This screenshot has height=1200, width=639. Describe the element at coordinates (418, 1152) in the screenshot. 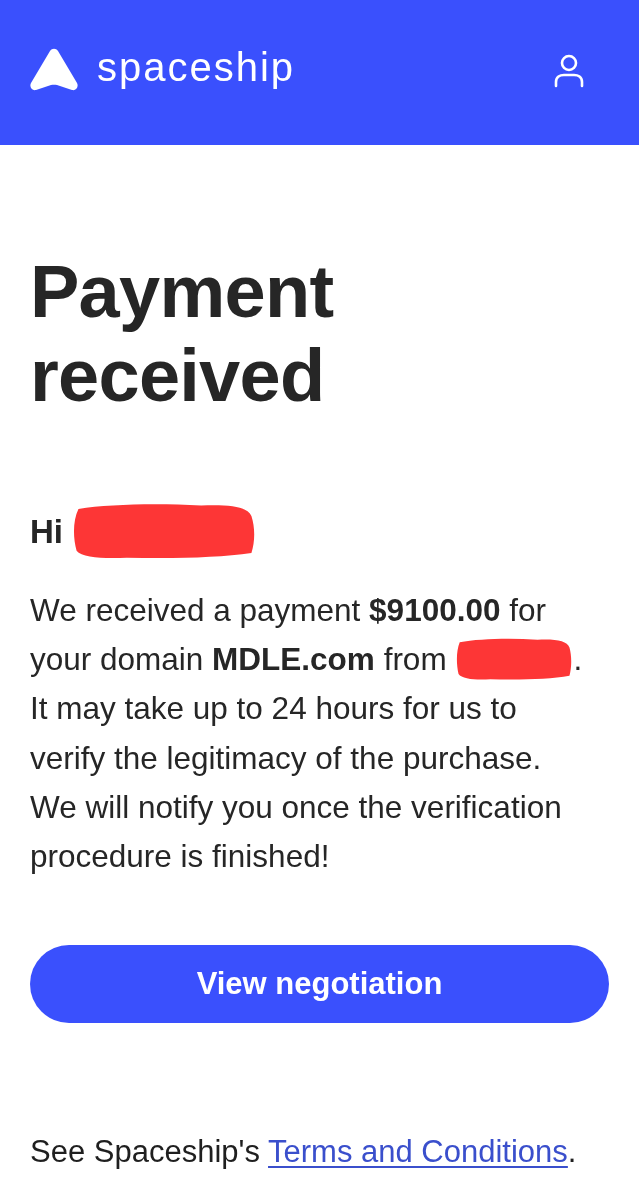

I see `terms-link: Terms and Conditions` at that location.